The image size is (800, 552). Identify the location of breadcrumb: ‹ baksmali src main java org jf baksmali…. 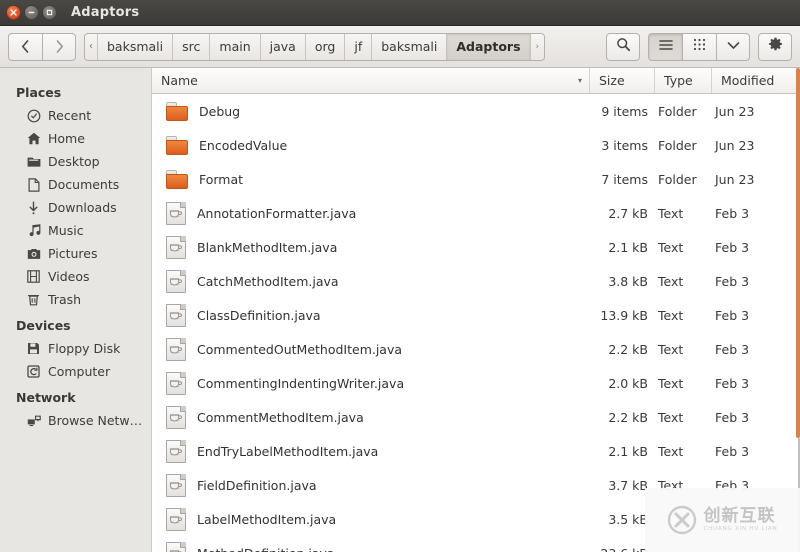
(315, 46).